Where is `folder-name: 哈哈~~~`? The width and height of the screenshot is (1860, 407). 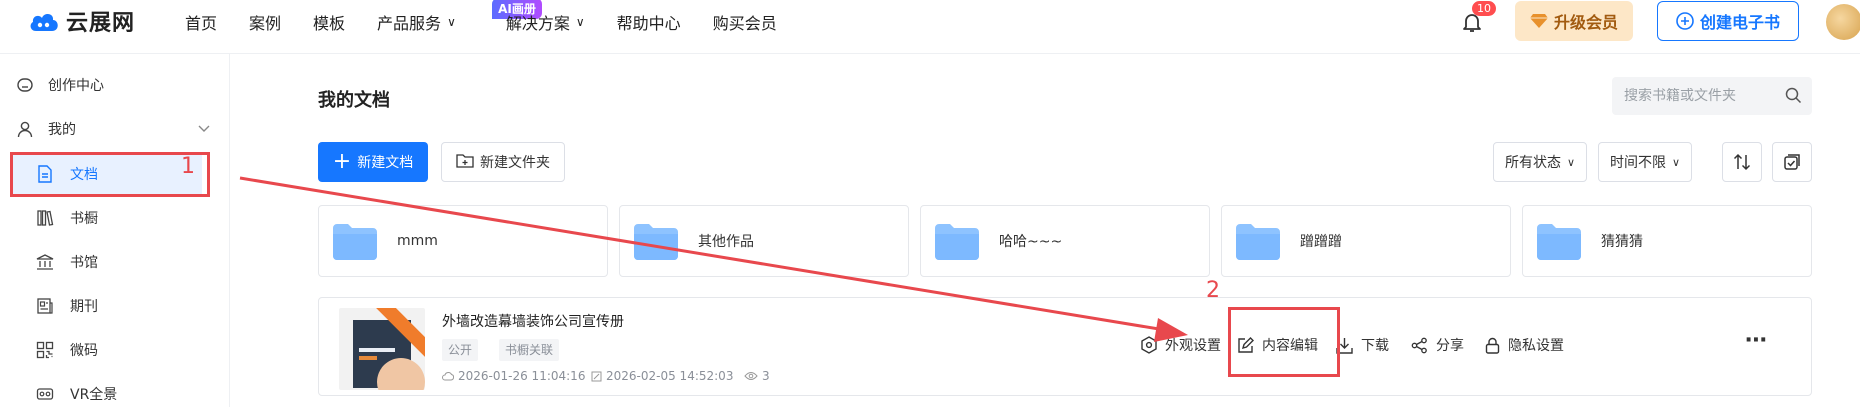
folder-name: 哈哈~~~ is located at coordinates (1031, 242).